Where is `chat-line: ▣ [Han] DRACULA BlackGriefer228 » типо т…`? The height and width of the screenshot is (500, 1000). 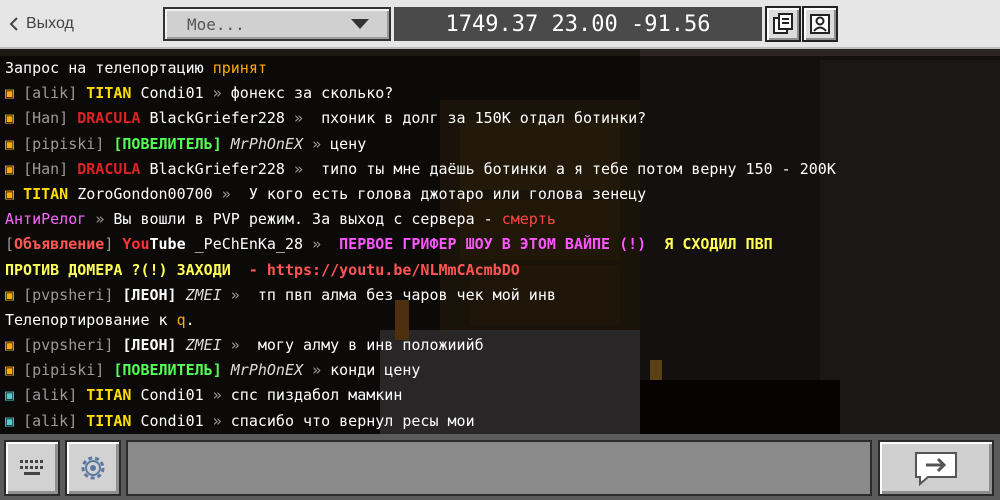 chat-line: ▣ [Han] DRACULA BlackGriefer228 » типо т… is located at coordinates (500, 169).